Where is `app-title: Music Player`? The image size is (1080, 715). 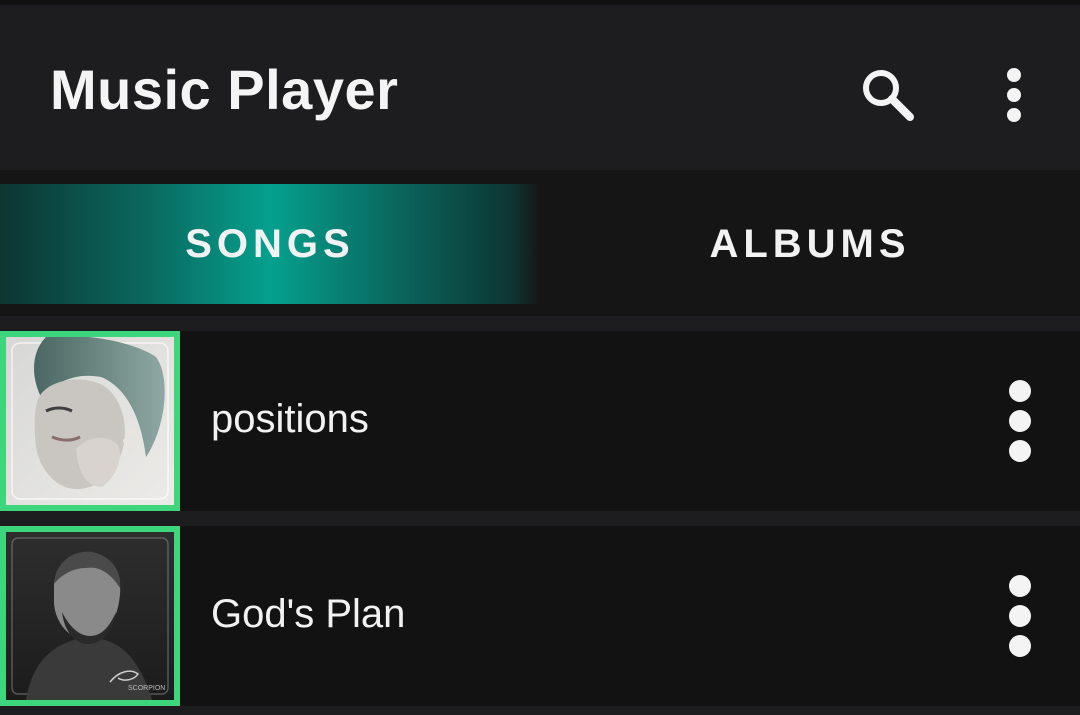 app-title: Music Player is located at coordinates (224, 89).